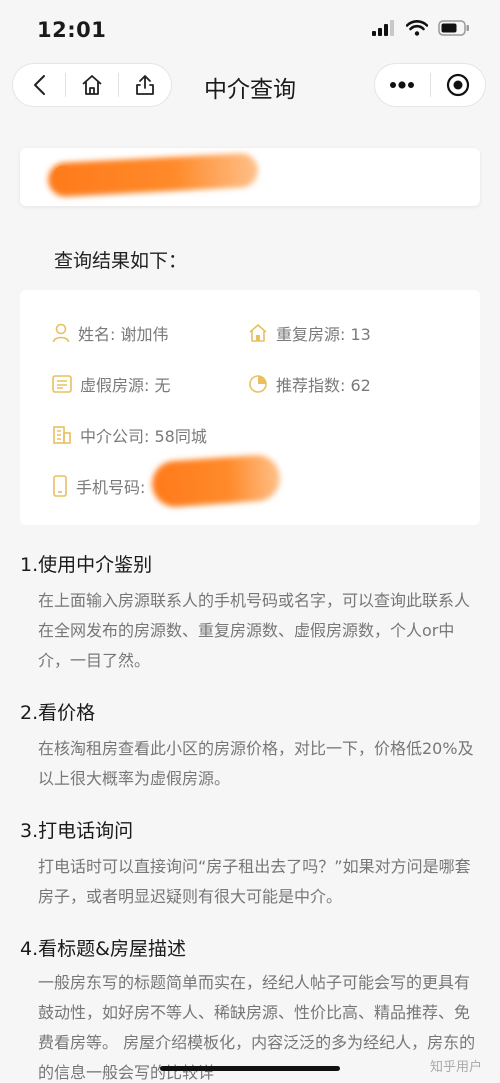 The height and width of the screenshot is (1083, 500). Describe the element at coordinates (111, 487) in the screenshot. I see `phone-number-text: 手机号码:` at that location.